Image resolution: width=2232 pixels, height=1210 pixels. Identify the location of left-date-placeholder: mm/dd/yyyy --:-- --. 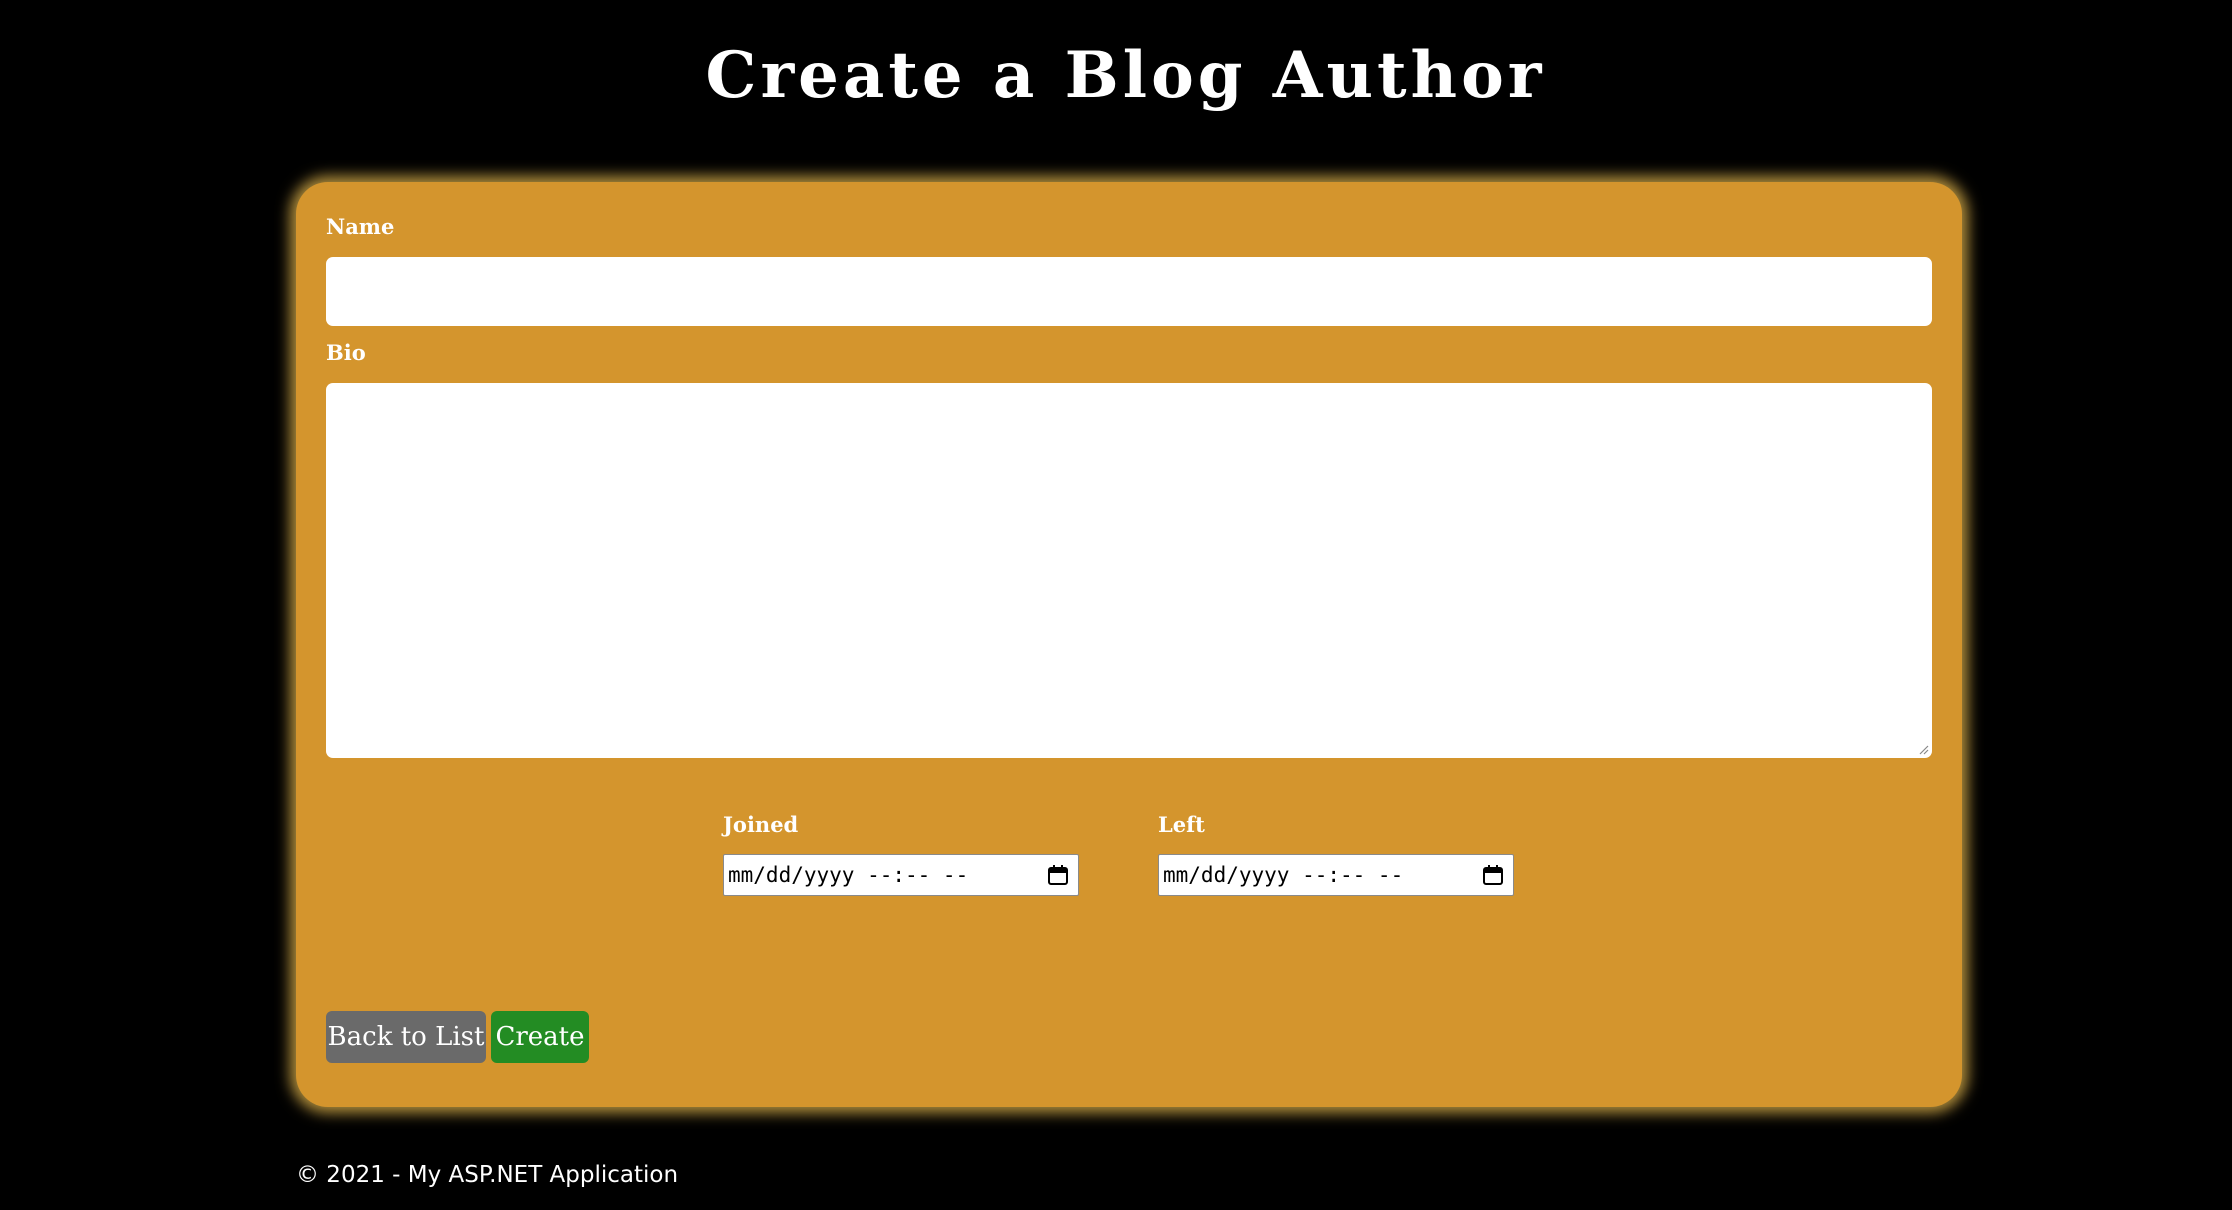
(1283, 875).